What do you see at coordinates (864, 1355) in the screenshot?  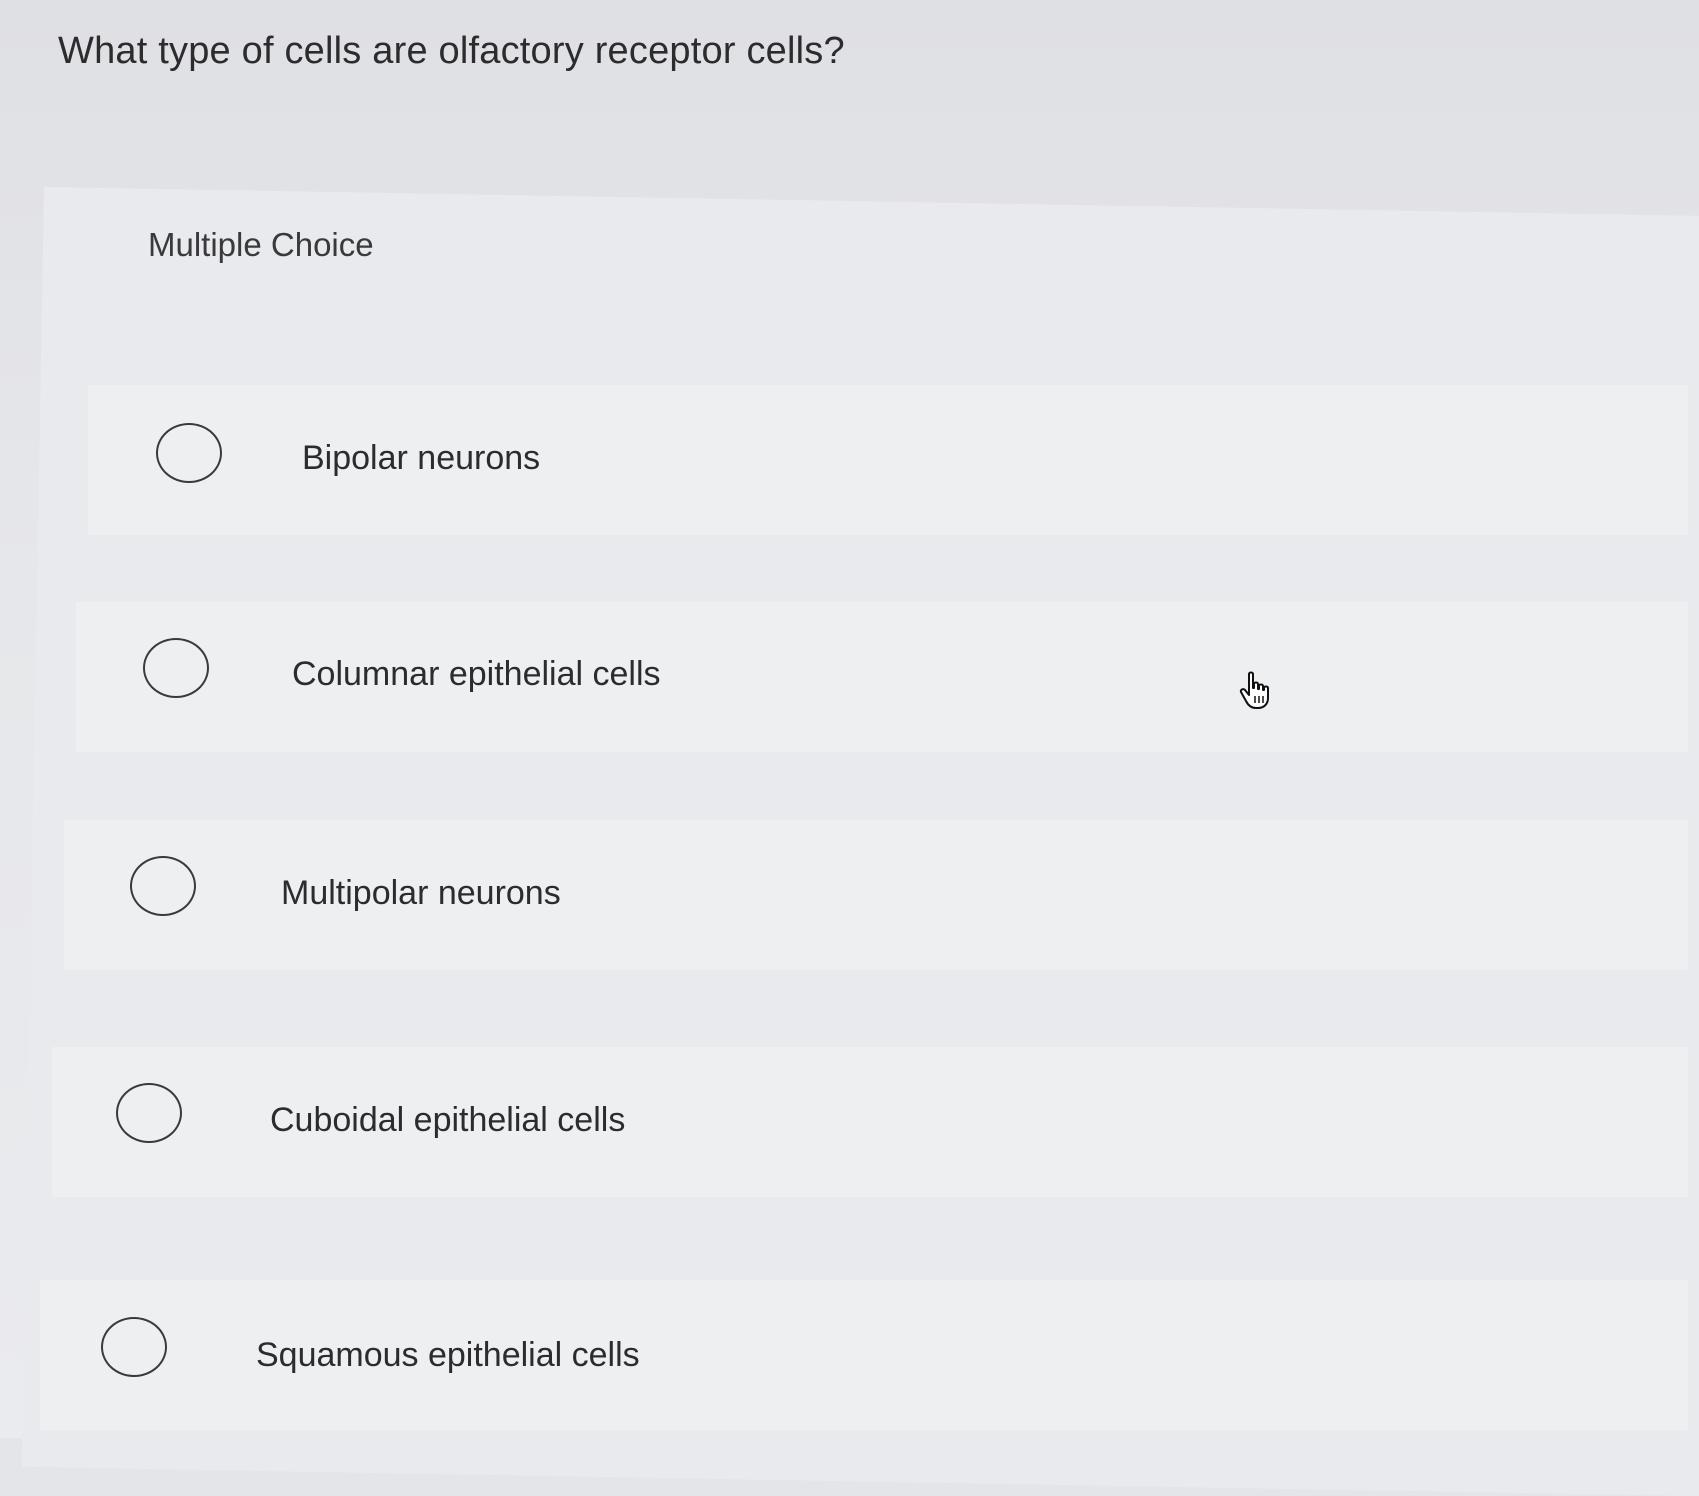 I see `option-row: Squamous epithelial cells` at bounding box center [864, 1355].